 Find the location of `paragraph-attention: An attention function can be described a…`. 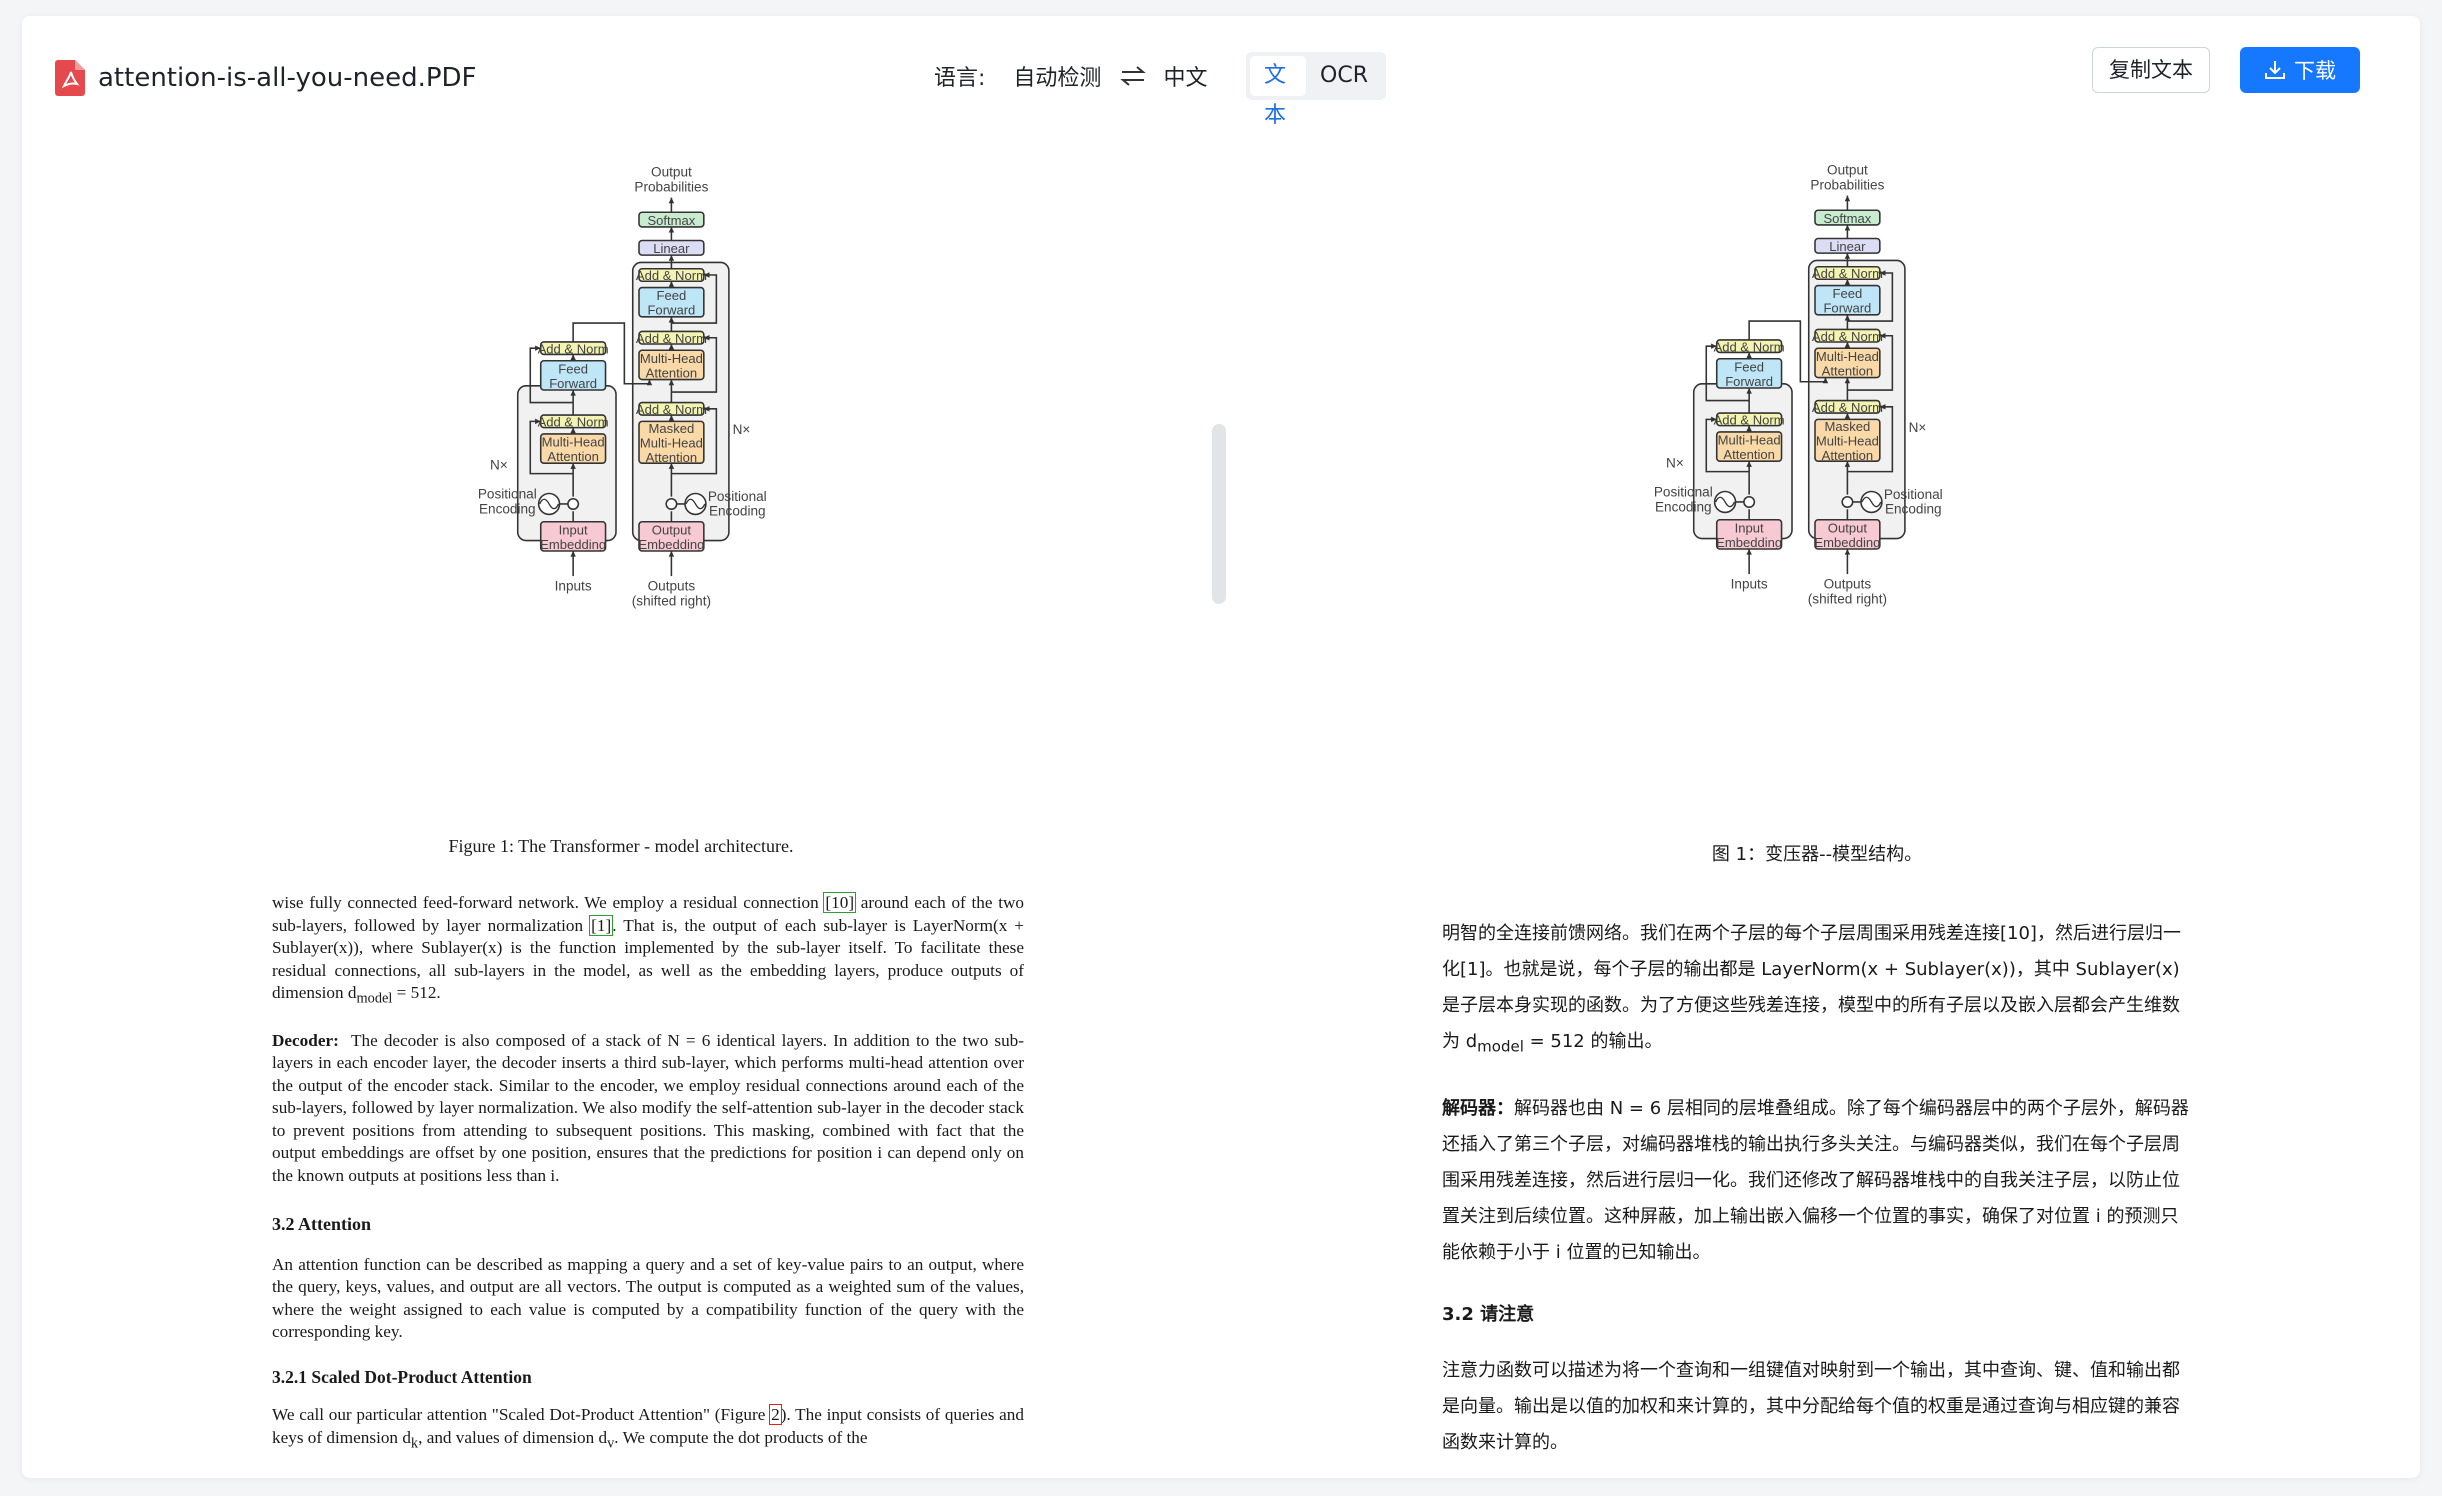

paragraph-attention: An attention function can be described a… is located at coordinates (648, 1298).